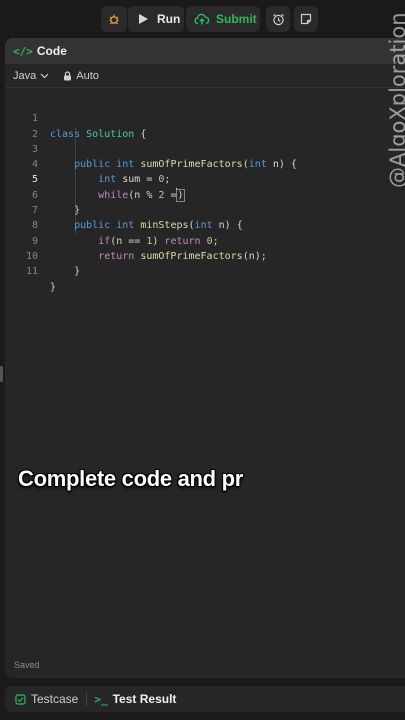  Describe the element at coordinates (205, 148) in the screenshot. I see `code-line: 3 public int sumOfPrimeFactors(int n) {` at that location.